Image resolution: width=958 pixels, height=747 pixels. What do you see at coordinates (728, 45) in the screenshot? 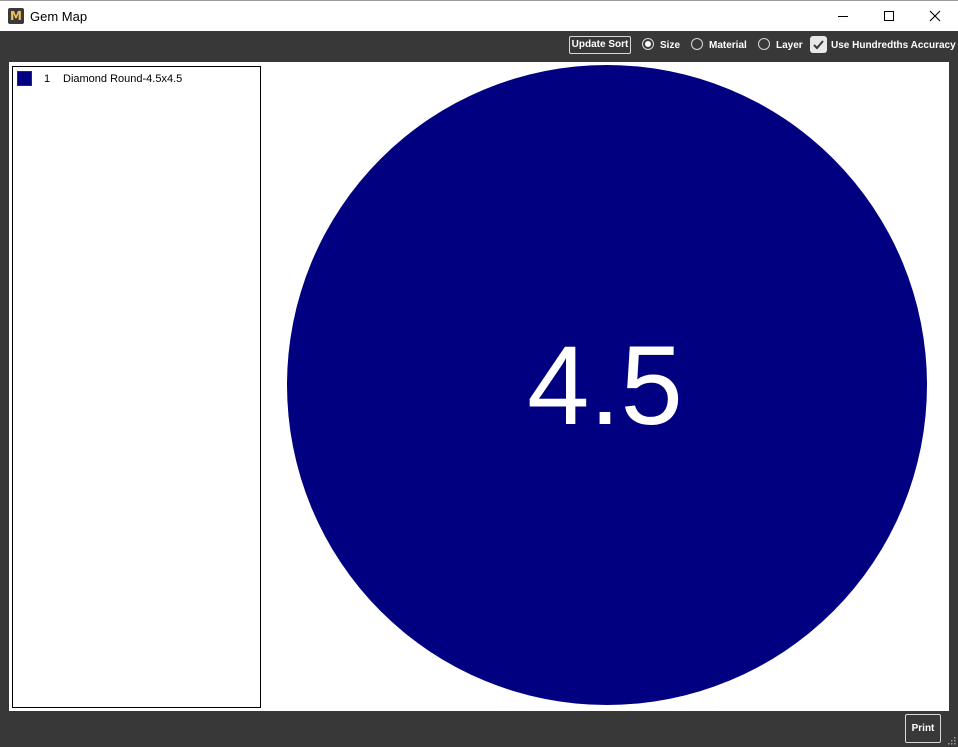
I see `sort-material-label: Material` at bounding box center [728, 45].